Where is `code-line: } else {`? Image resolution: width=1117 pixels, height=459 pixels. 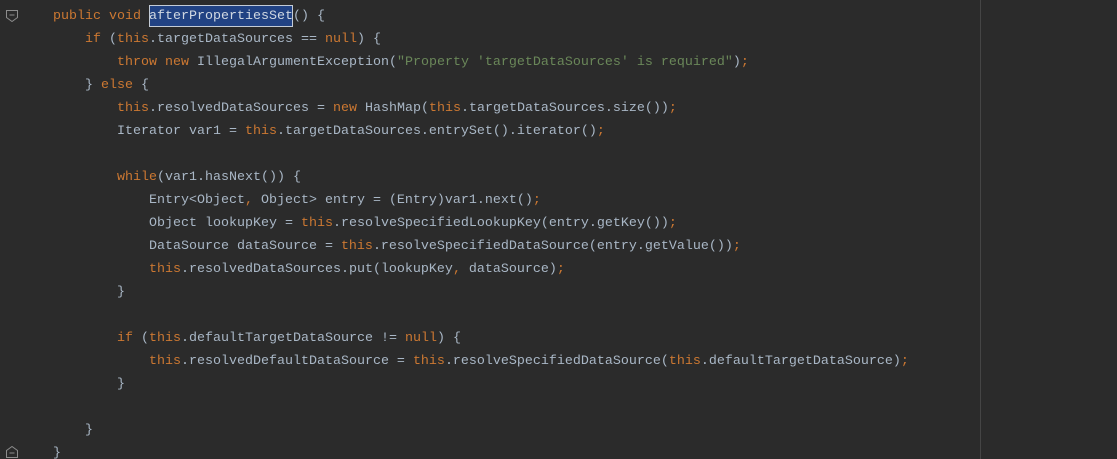 code-line: } else { is located at coordinates (583, 85).